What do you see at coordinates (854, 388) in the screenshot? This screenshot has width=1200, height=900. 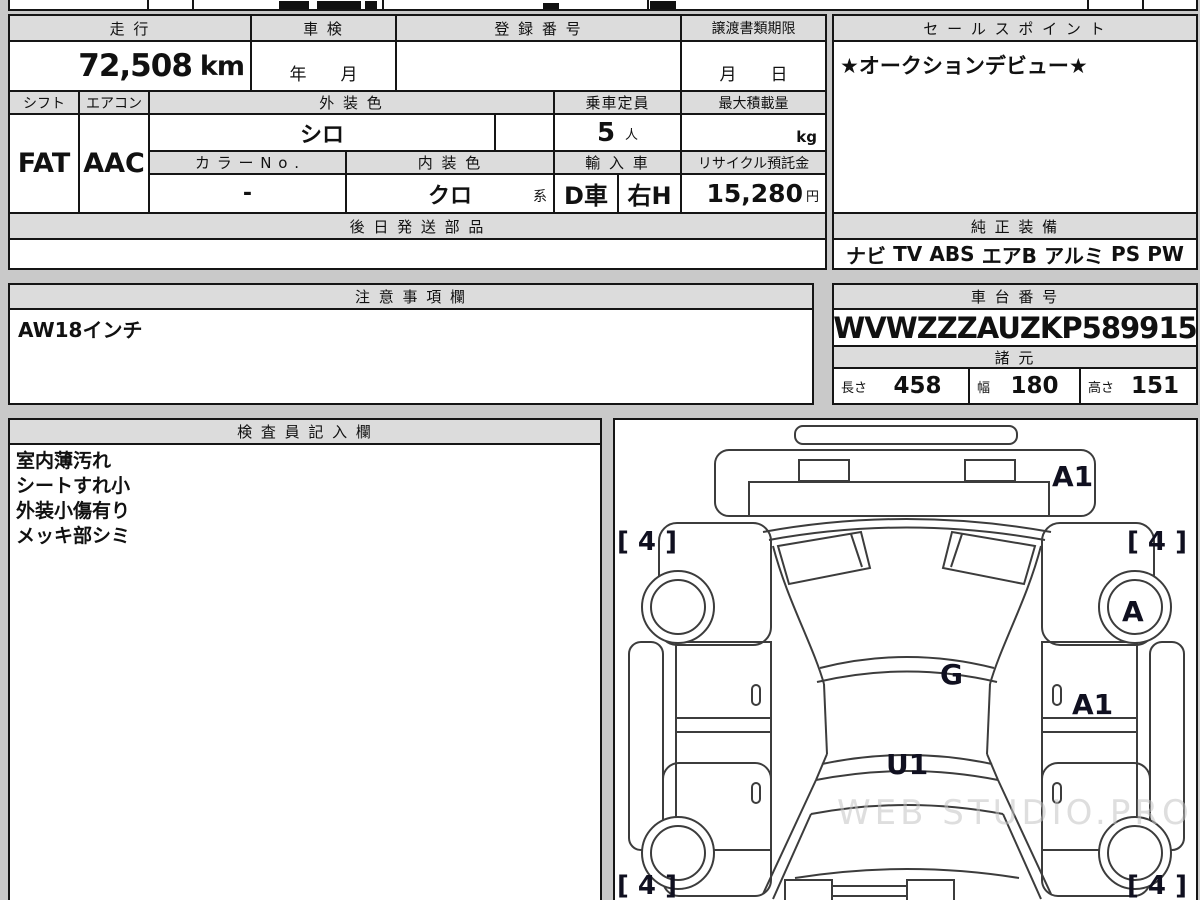 I see `dimension-length-label: 長さ` at bounding box center [854, 388].